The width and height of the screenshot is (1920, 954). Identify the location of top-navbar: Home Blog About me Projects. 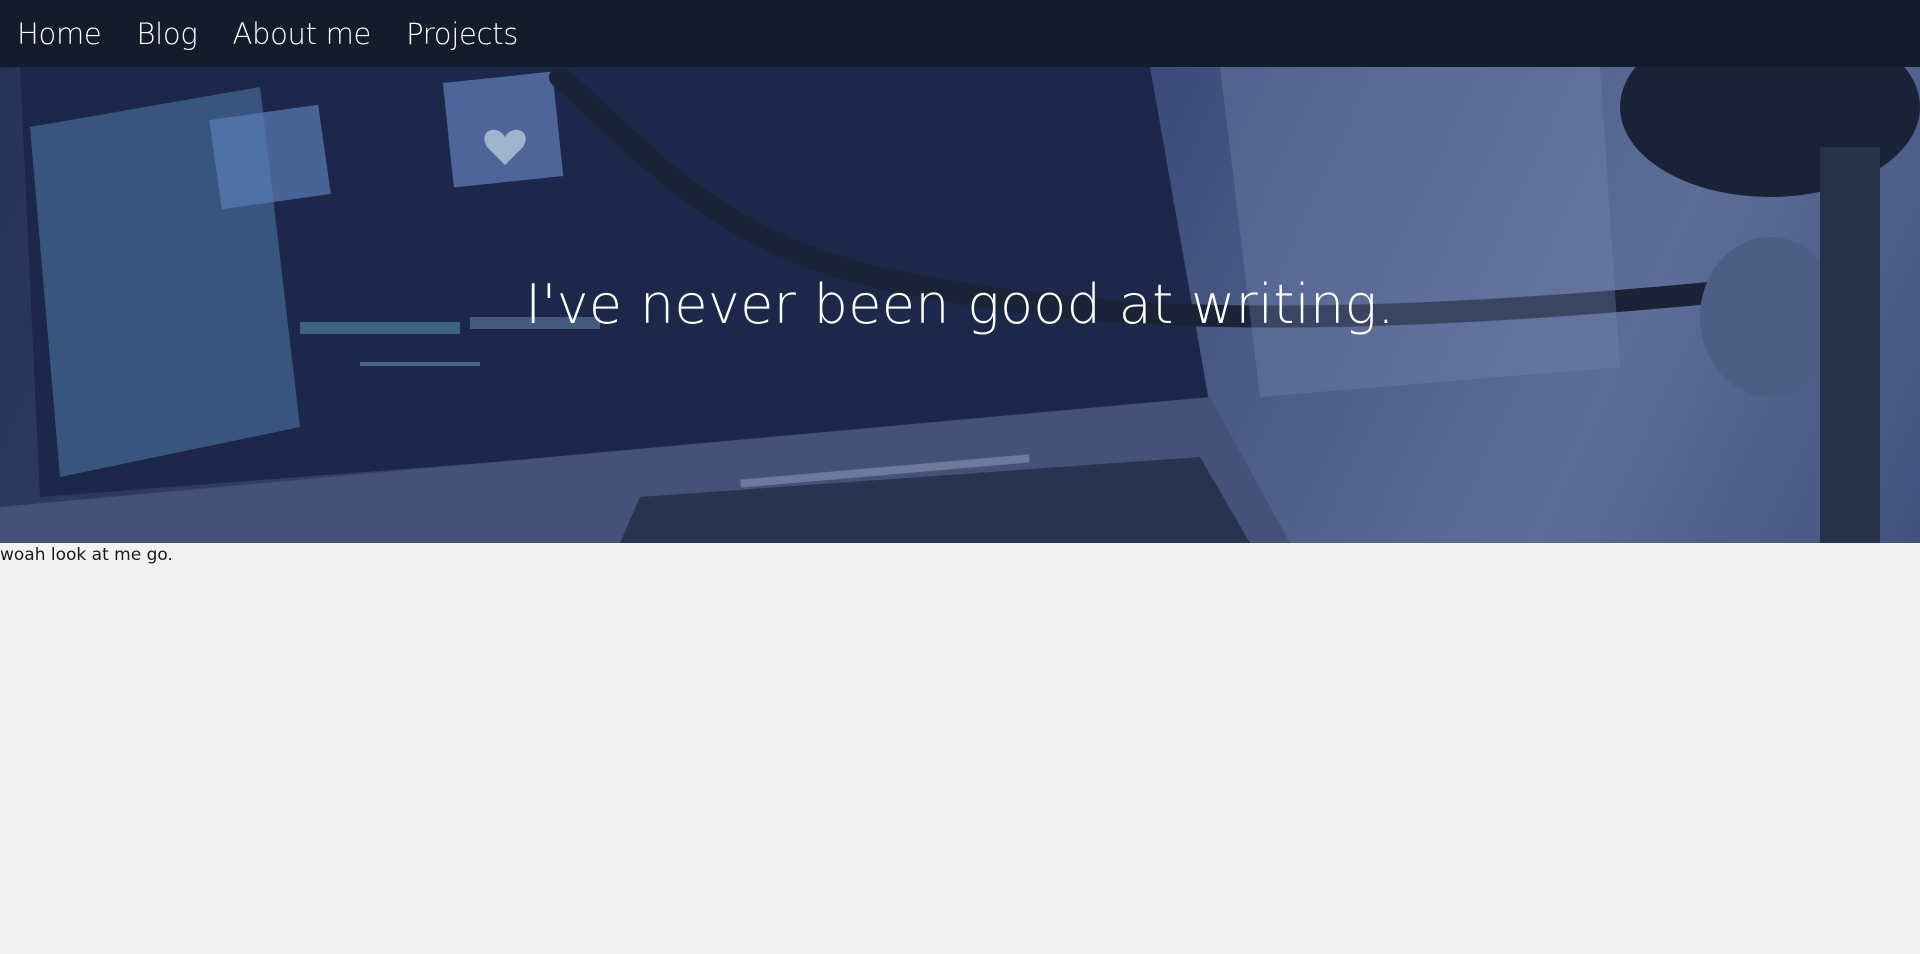
(960, 33).